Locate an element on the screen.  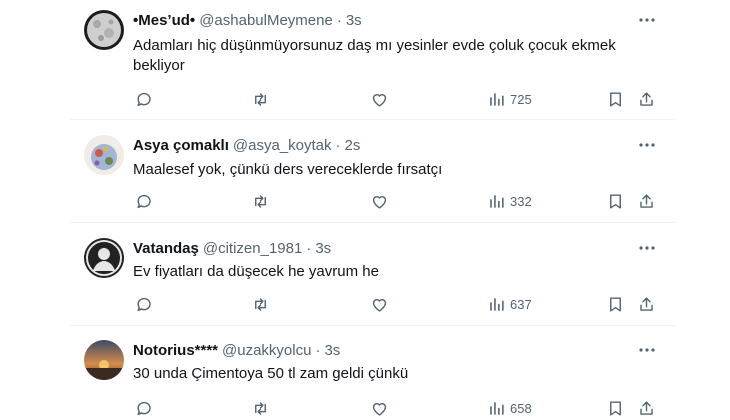
tweet-header: Vatandaş @citizen_1981 · 3s is located at coordinates (232, 248).